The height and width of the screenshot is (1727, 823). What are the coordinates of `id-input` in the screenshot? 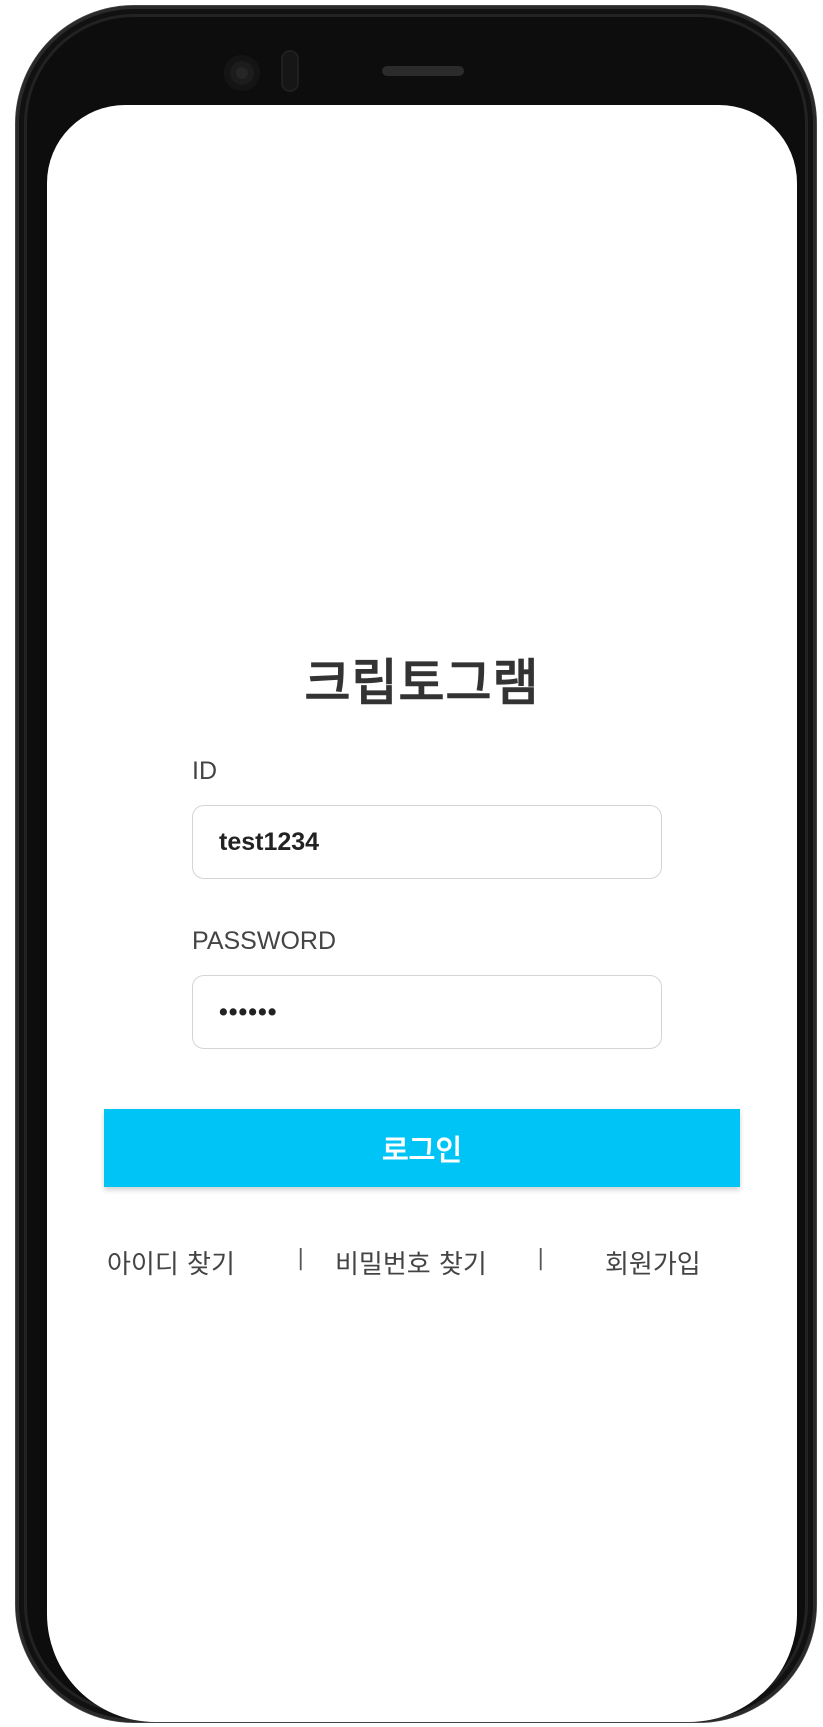 It's located at (427, 842).